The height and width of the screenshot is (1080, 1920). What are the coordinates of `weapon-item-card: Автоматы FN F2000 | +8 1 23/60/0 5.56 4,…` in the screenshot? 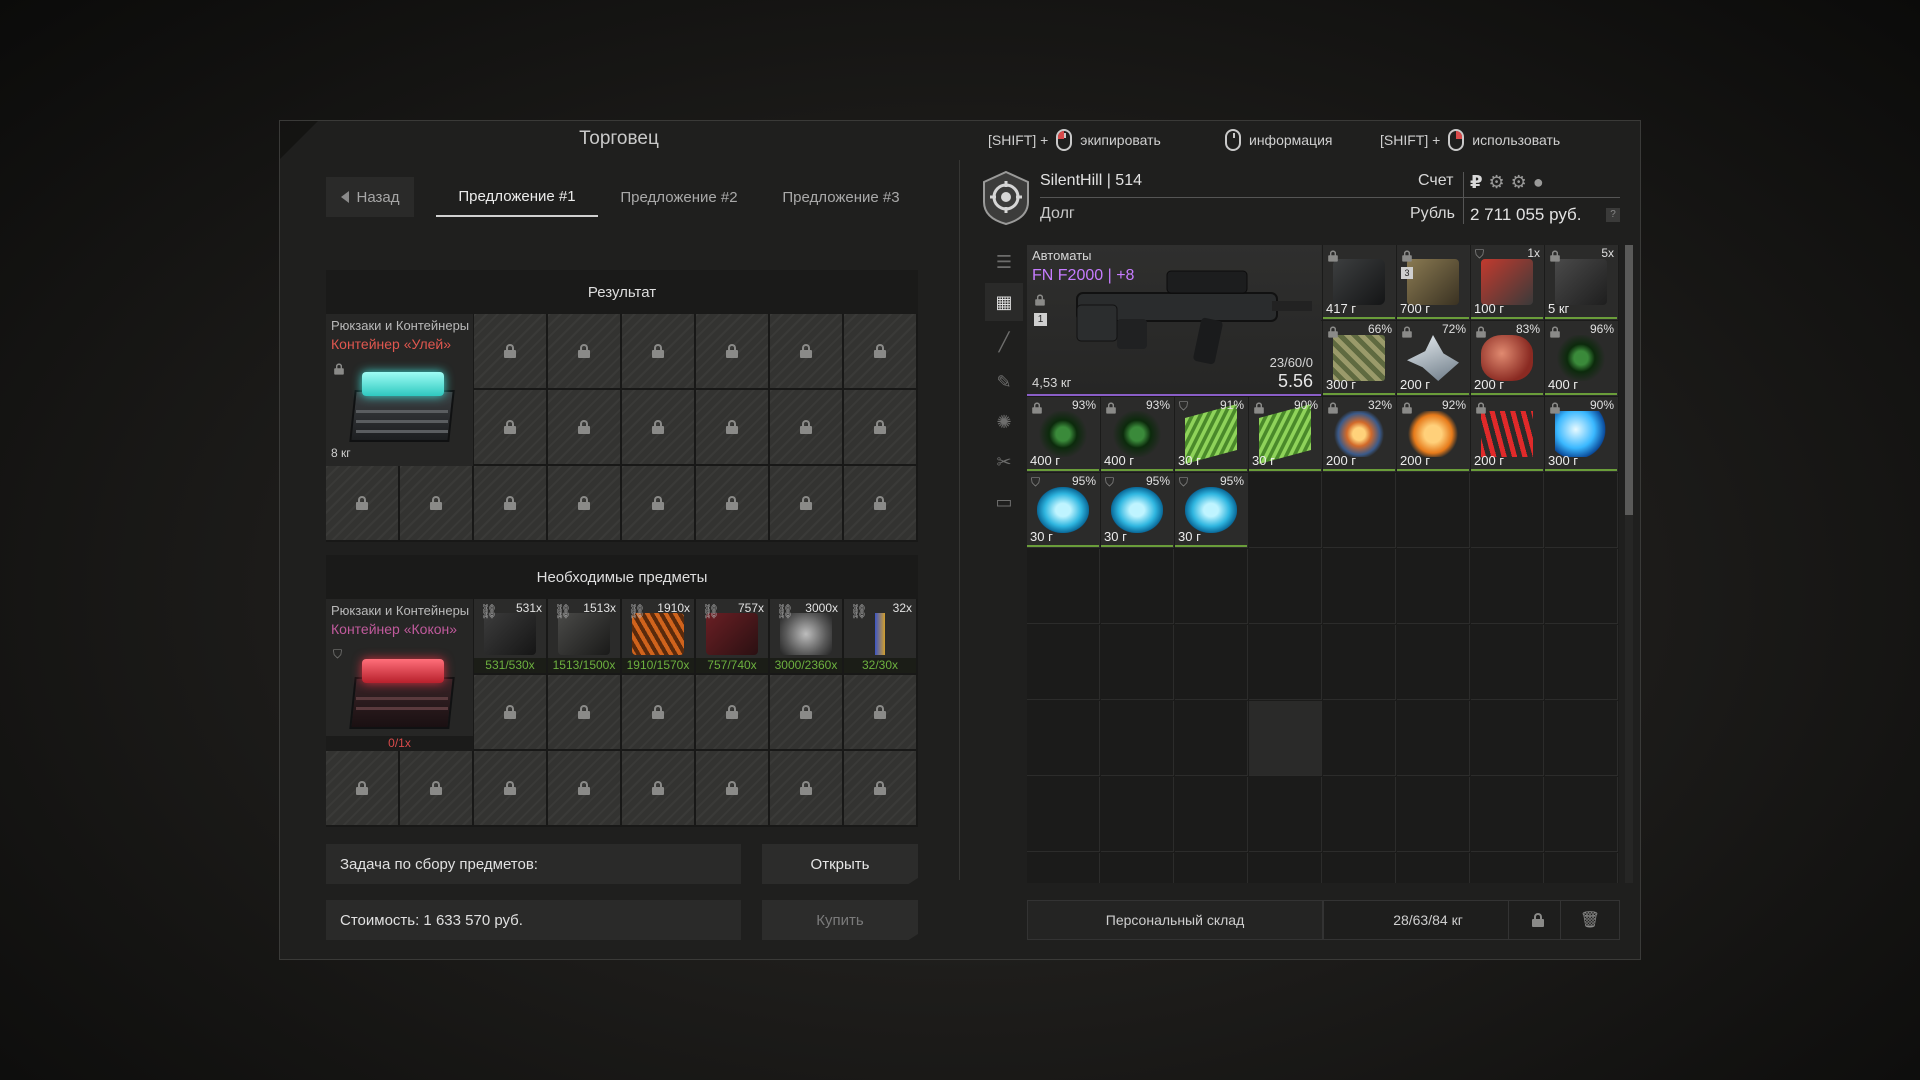 It's located at (1174, 320).